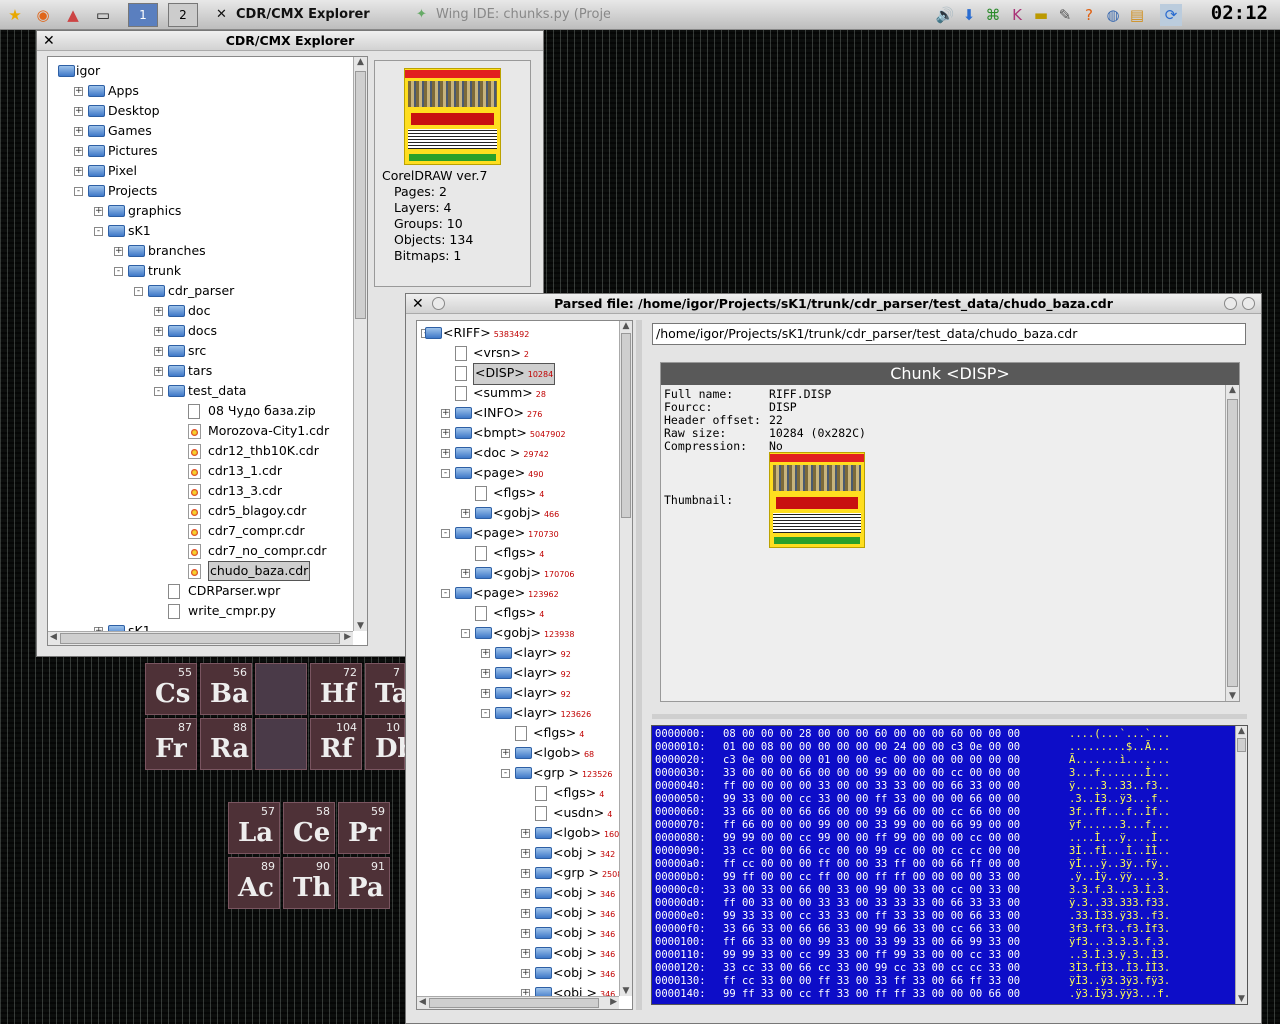 This screenshot has width=1280, height=1024. What do you see at coordinates (200, 111) in the screenshot?
I see `file-tree-item: + Desktop` at bounding box center [200, 111].